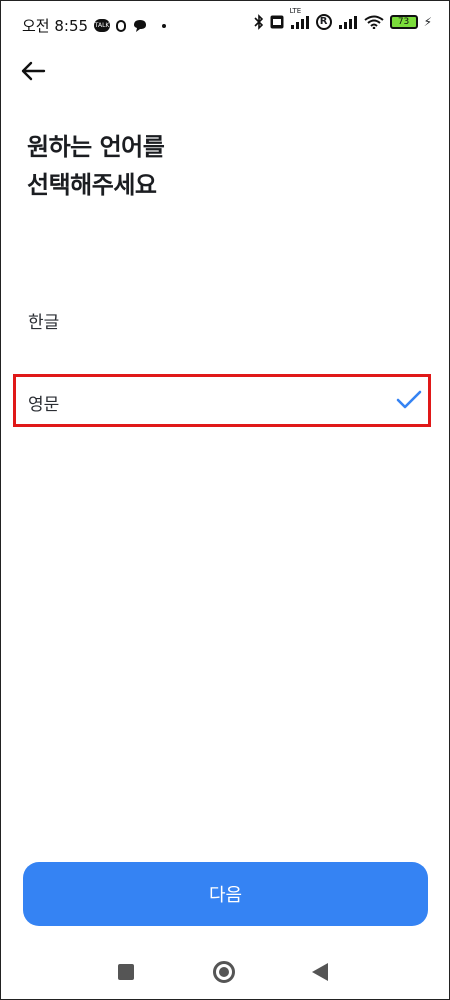 The image size is (450, 1000). I want to click on nav-back-icon, so click(320, 972).